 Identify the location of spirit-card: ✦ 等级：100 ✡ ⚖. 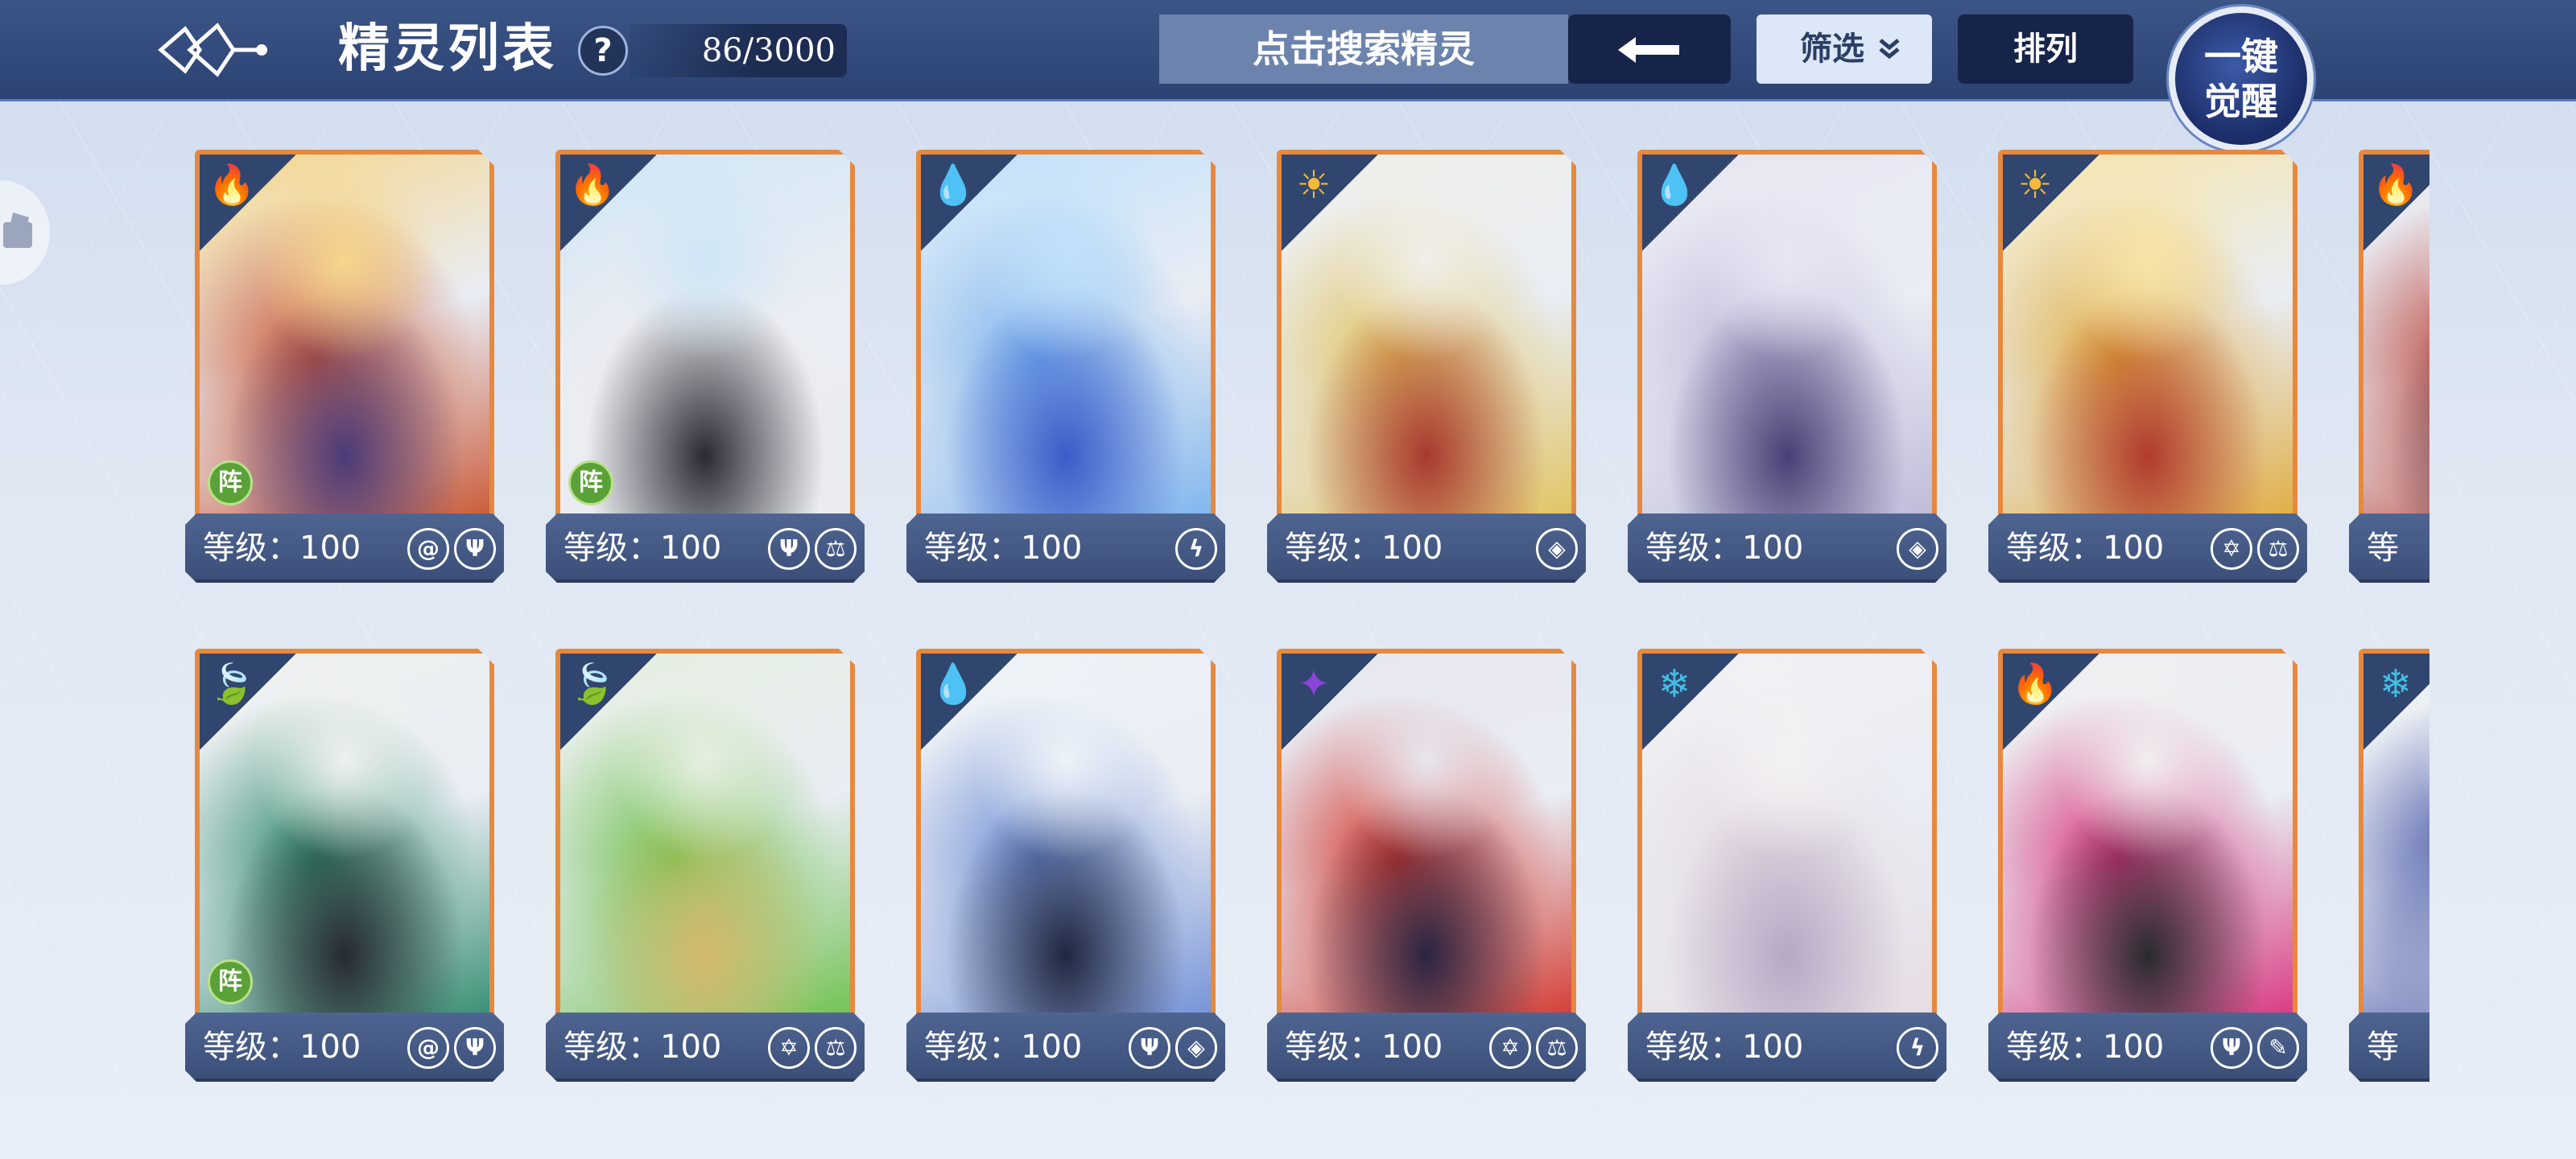
(1426, 874).